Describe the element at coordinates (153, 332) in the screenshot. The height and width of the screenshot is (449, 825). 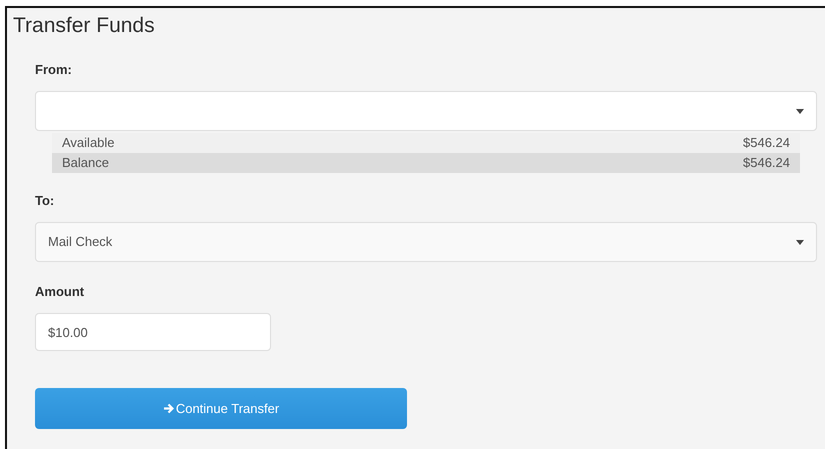
I see `amount-field: $10.00` at that location.